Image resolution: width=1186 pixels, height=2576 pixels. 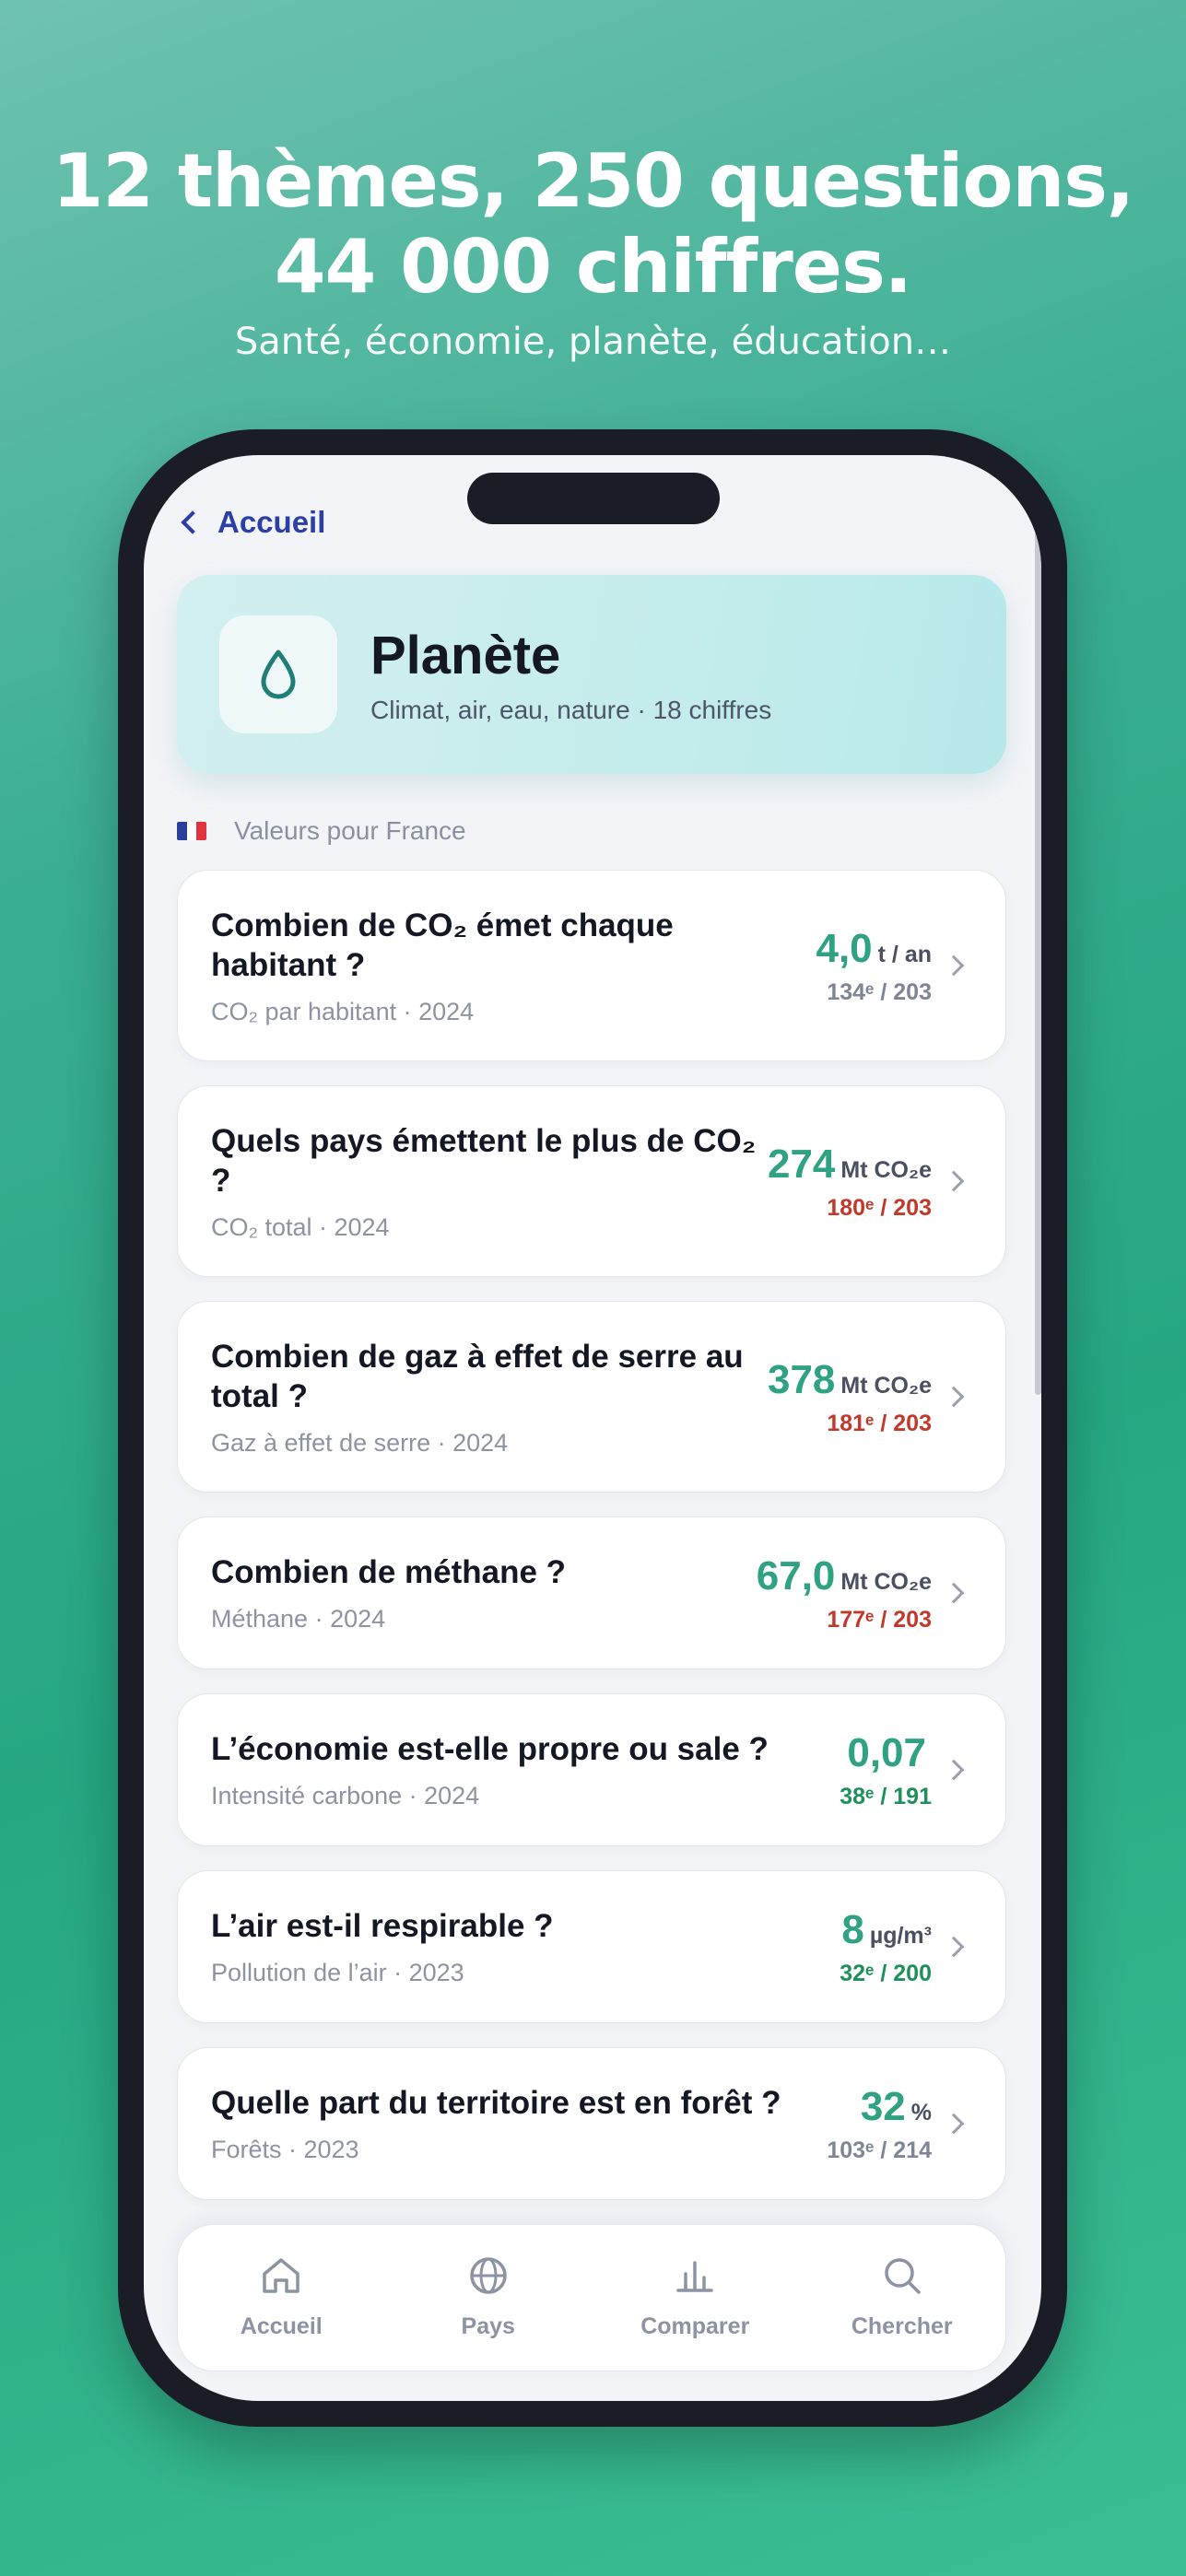 What do you see at coordinates (879, 2150) in the screenshot?
I see `question-rank: 103ᵉ / 214` at bounding box center [879, 2150].